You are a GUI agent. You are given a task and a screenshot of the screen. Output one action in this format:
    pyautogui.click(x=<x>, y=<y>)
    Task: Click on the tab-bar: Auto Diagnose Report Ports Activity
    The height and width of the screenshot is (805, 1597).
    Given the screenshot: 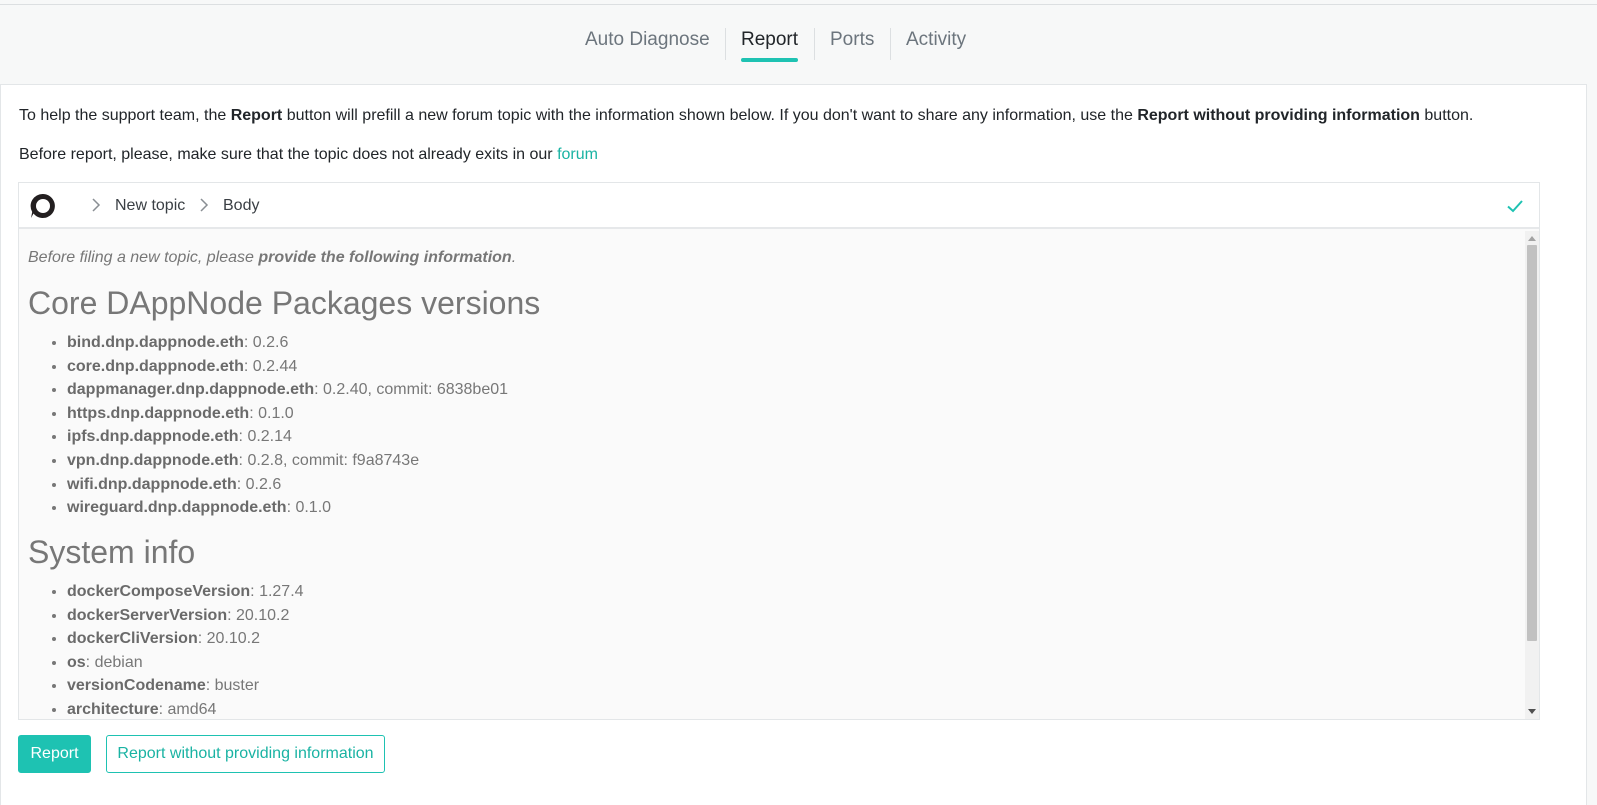 What is the action you would take?
    pyautogui.click(x=798, y=43)
    